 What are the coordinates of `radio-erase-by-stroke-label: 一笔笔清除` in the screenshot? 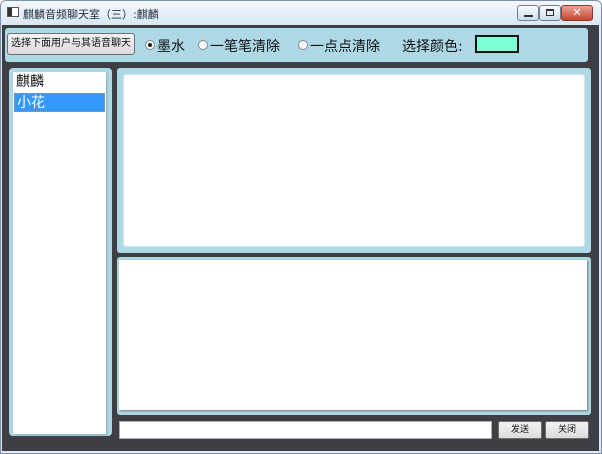 It's located at (245, 47).